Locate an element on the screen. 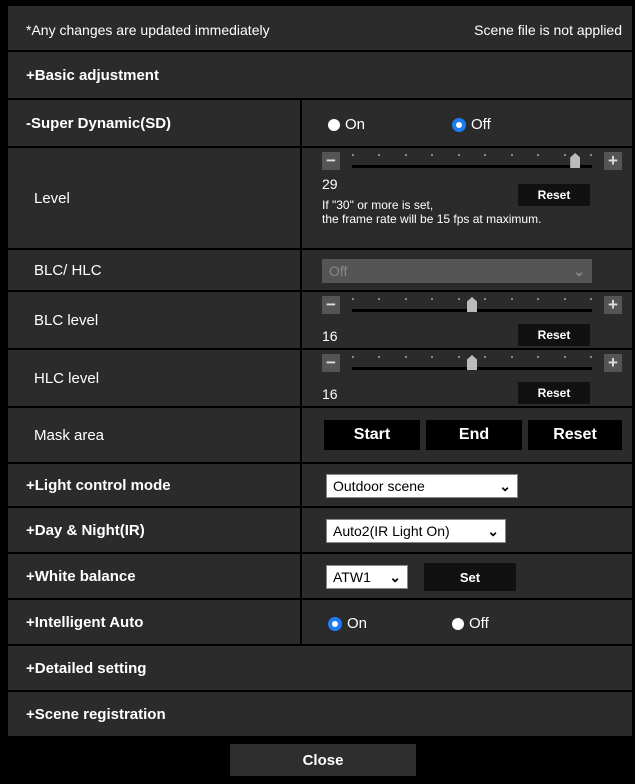  mask-reset-button: Reset is located at coordinates (575, 435).